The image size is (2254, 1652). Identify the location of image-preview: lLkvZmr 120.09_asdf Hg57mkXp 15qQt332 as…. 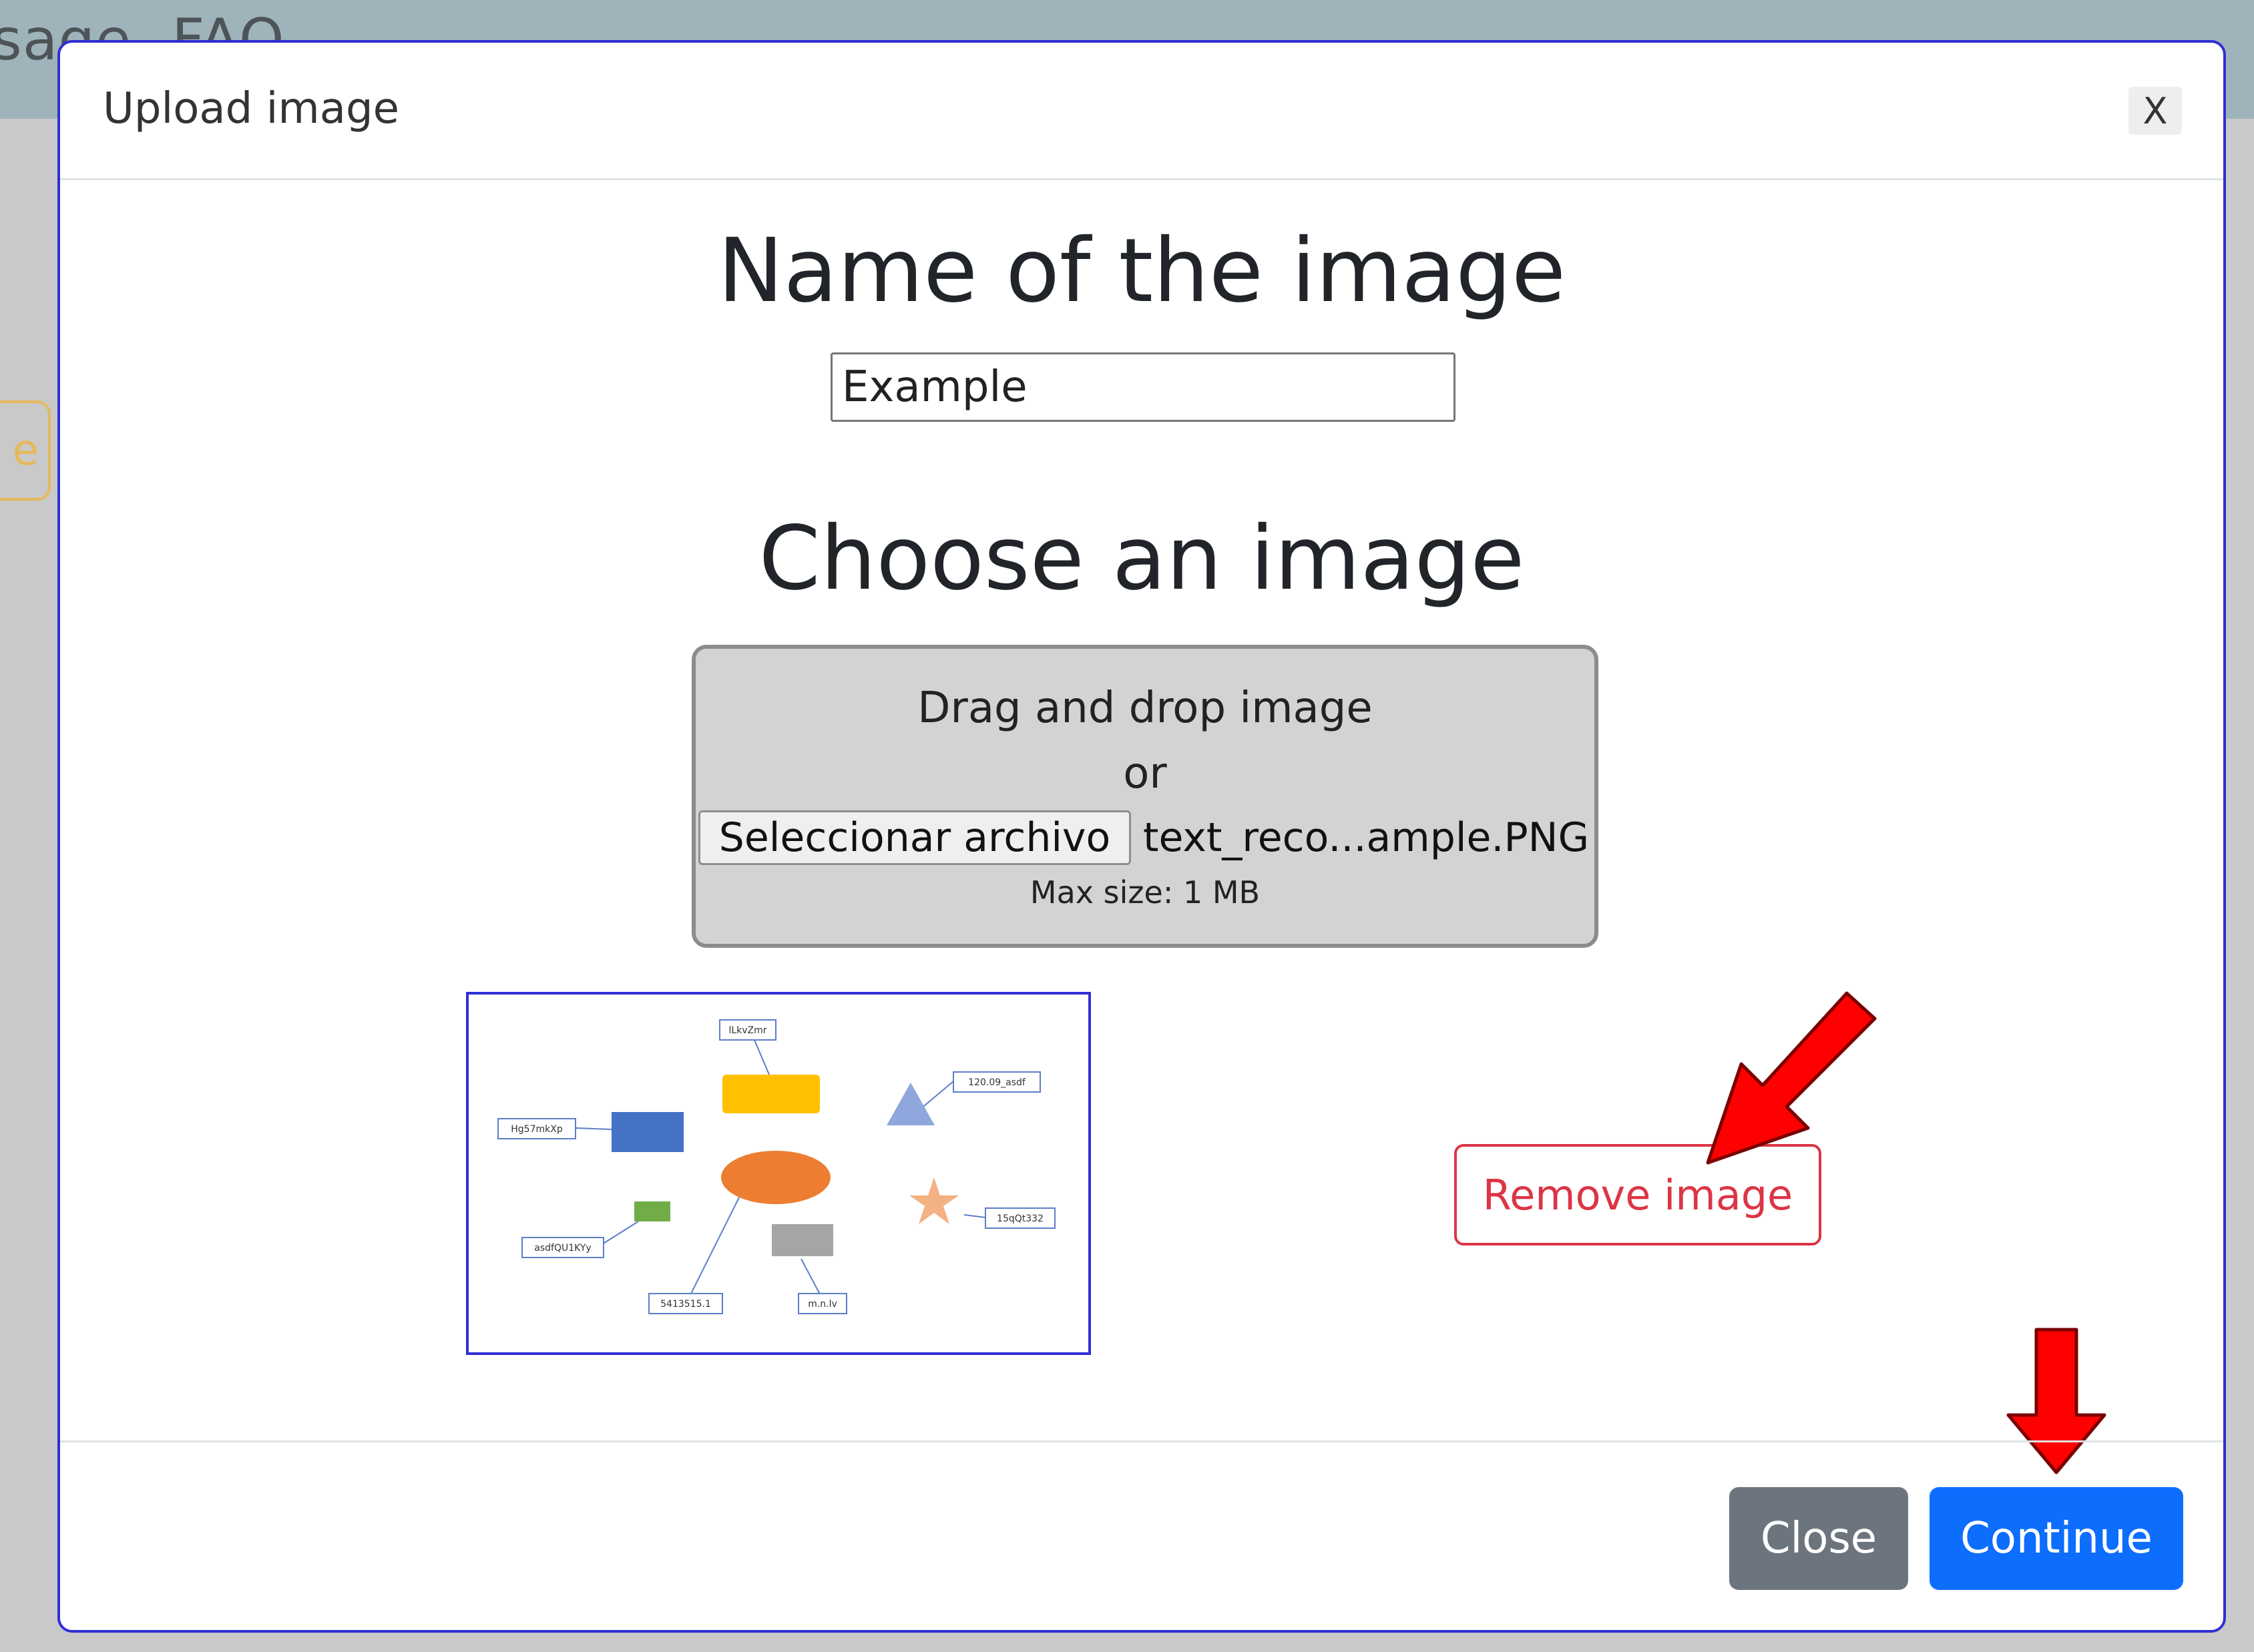
(779, 1173).